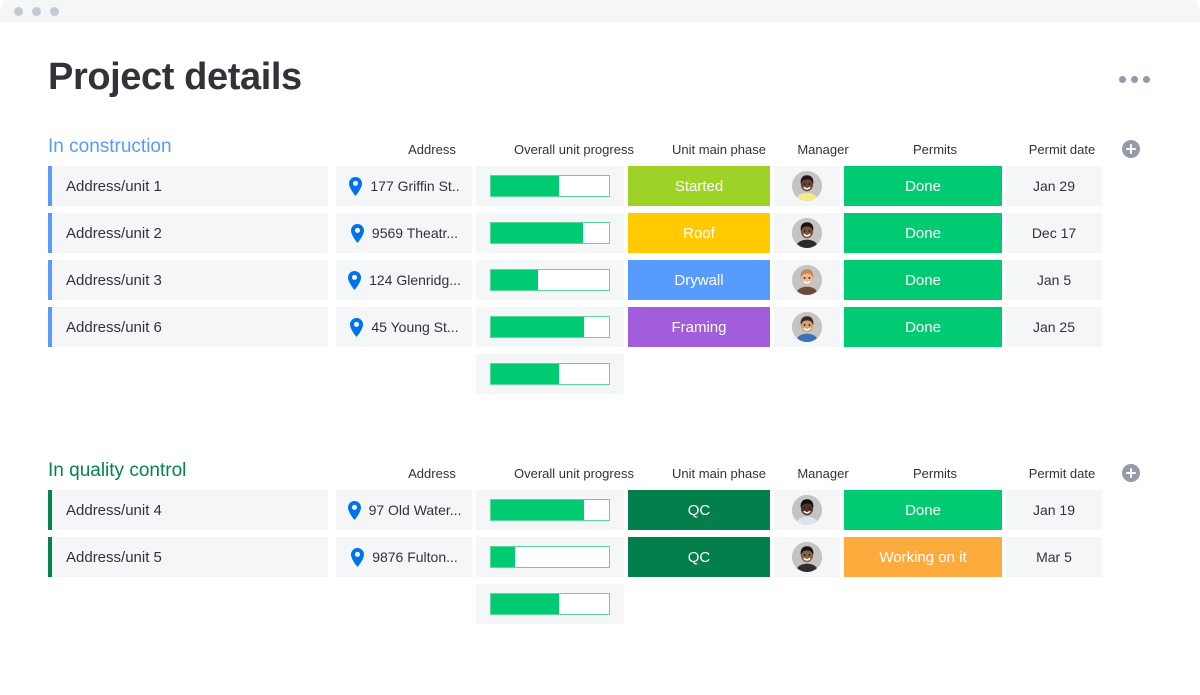  I want to click on phase-chip: Drywall, so click(699, 280).